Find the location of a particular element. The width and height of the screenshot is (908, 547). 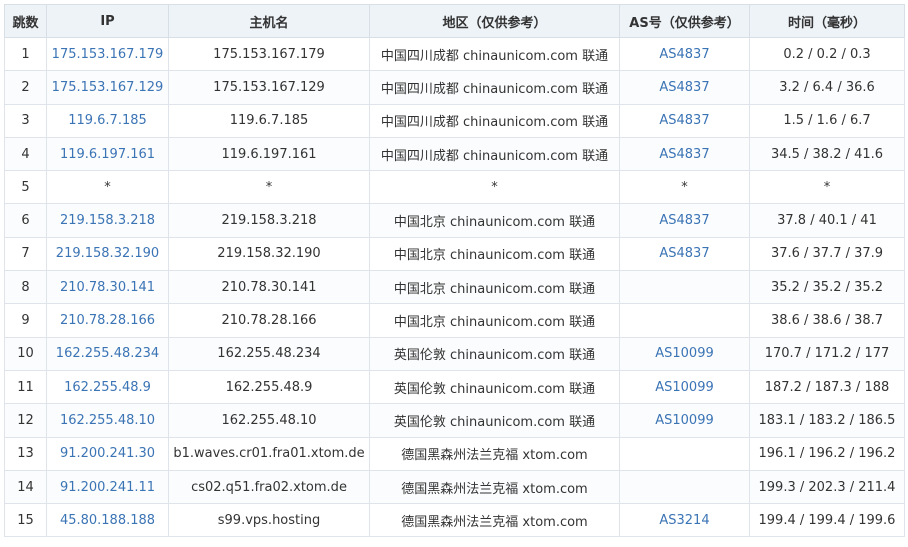

ip-link: 162.255.48.10 is located at coordinates (107, 420).